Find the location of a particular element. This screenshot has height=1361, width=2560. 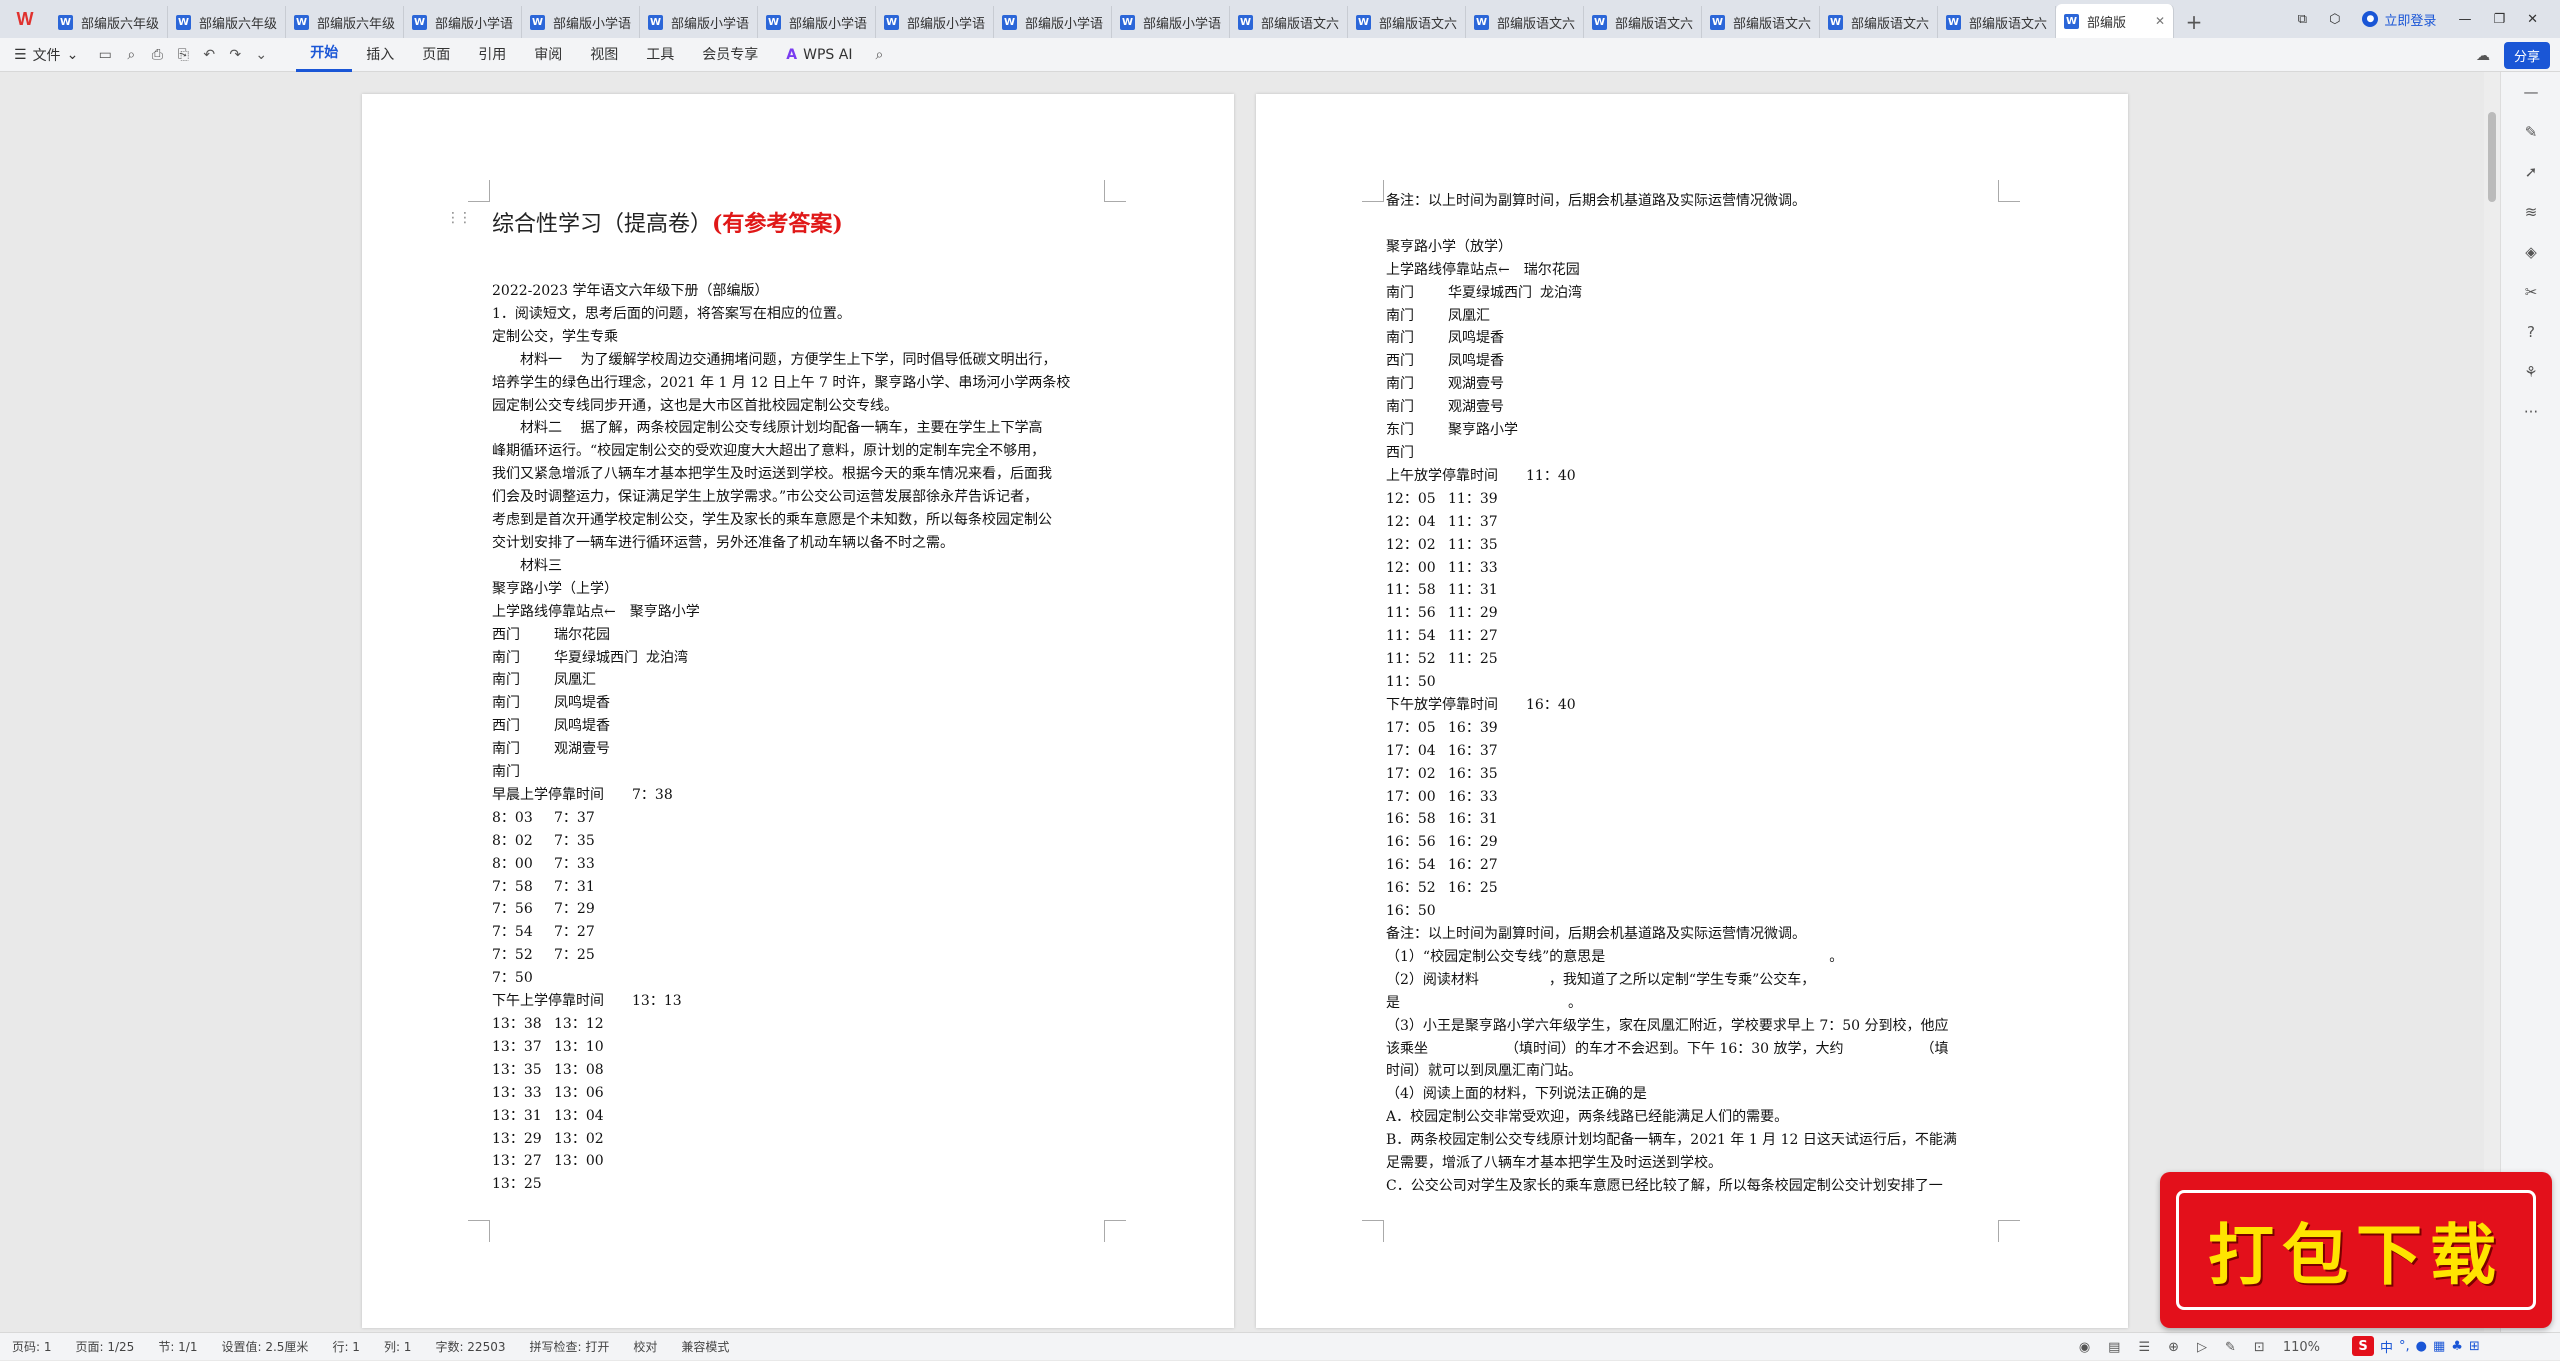

menu-tab: 审阅 is located at coordinates (548, 55).